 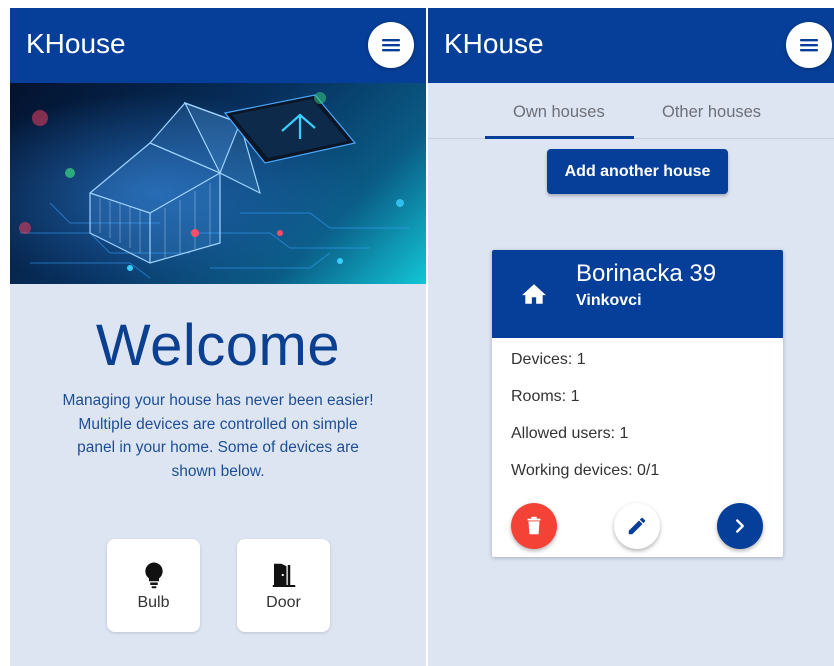 I want to click on active-tab-indicator, so click(x=559, y=137).